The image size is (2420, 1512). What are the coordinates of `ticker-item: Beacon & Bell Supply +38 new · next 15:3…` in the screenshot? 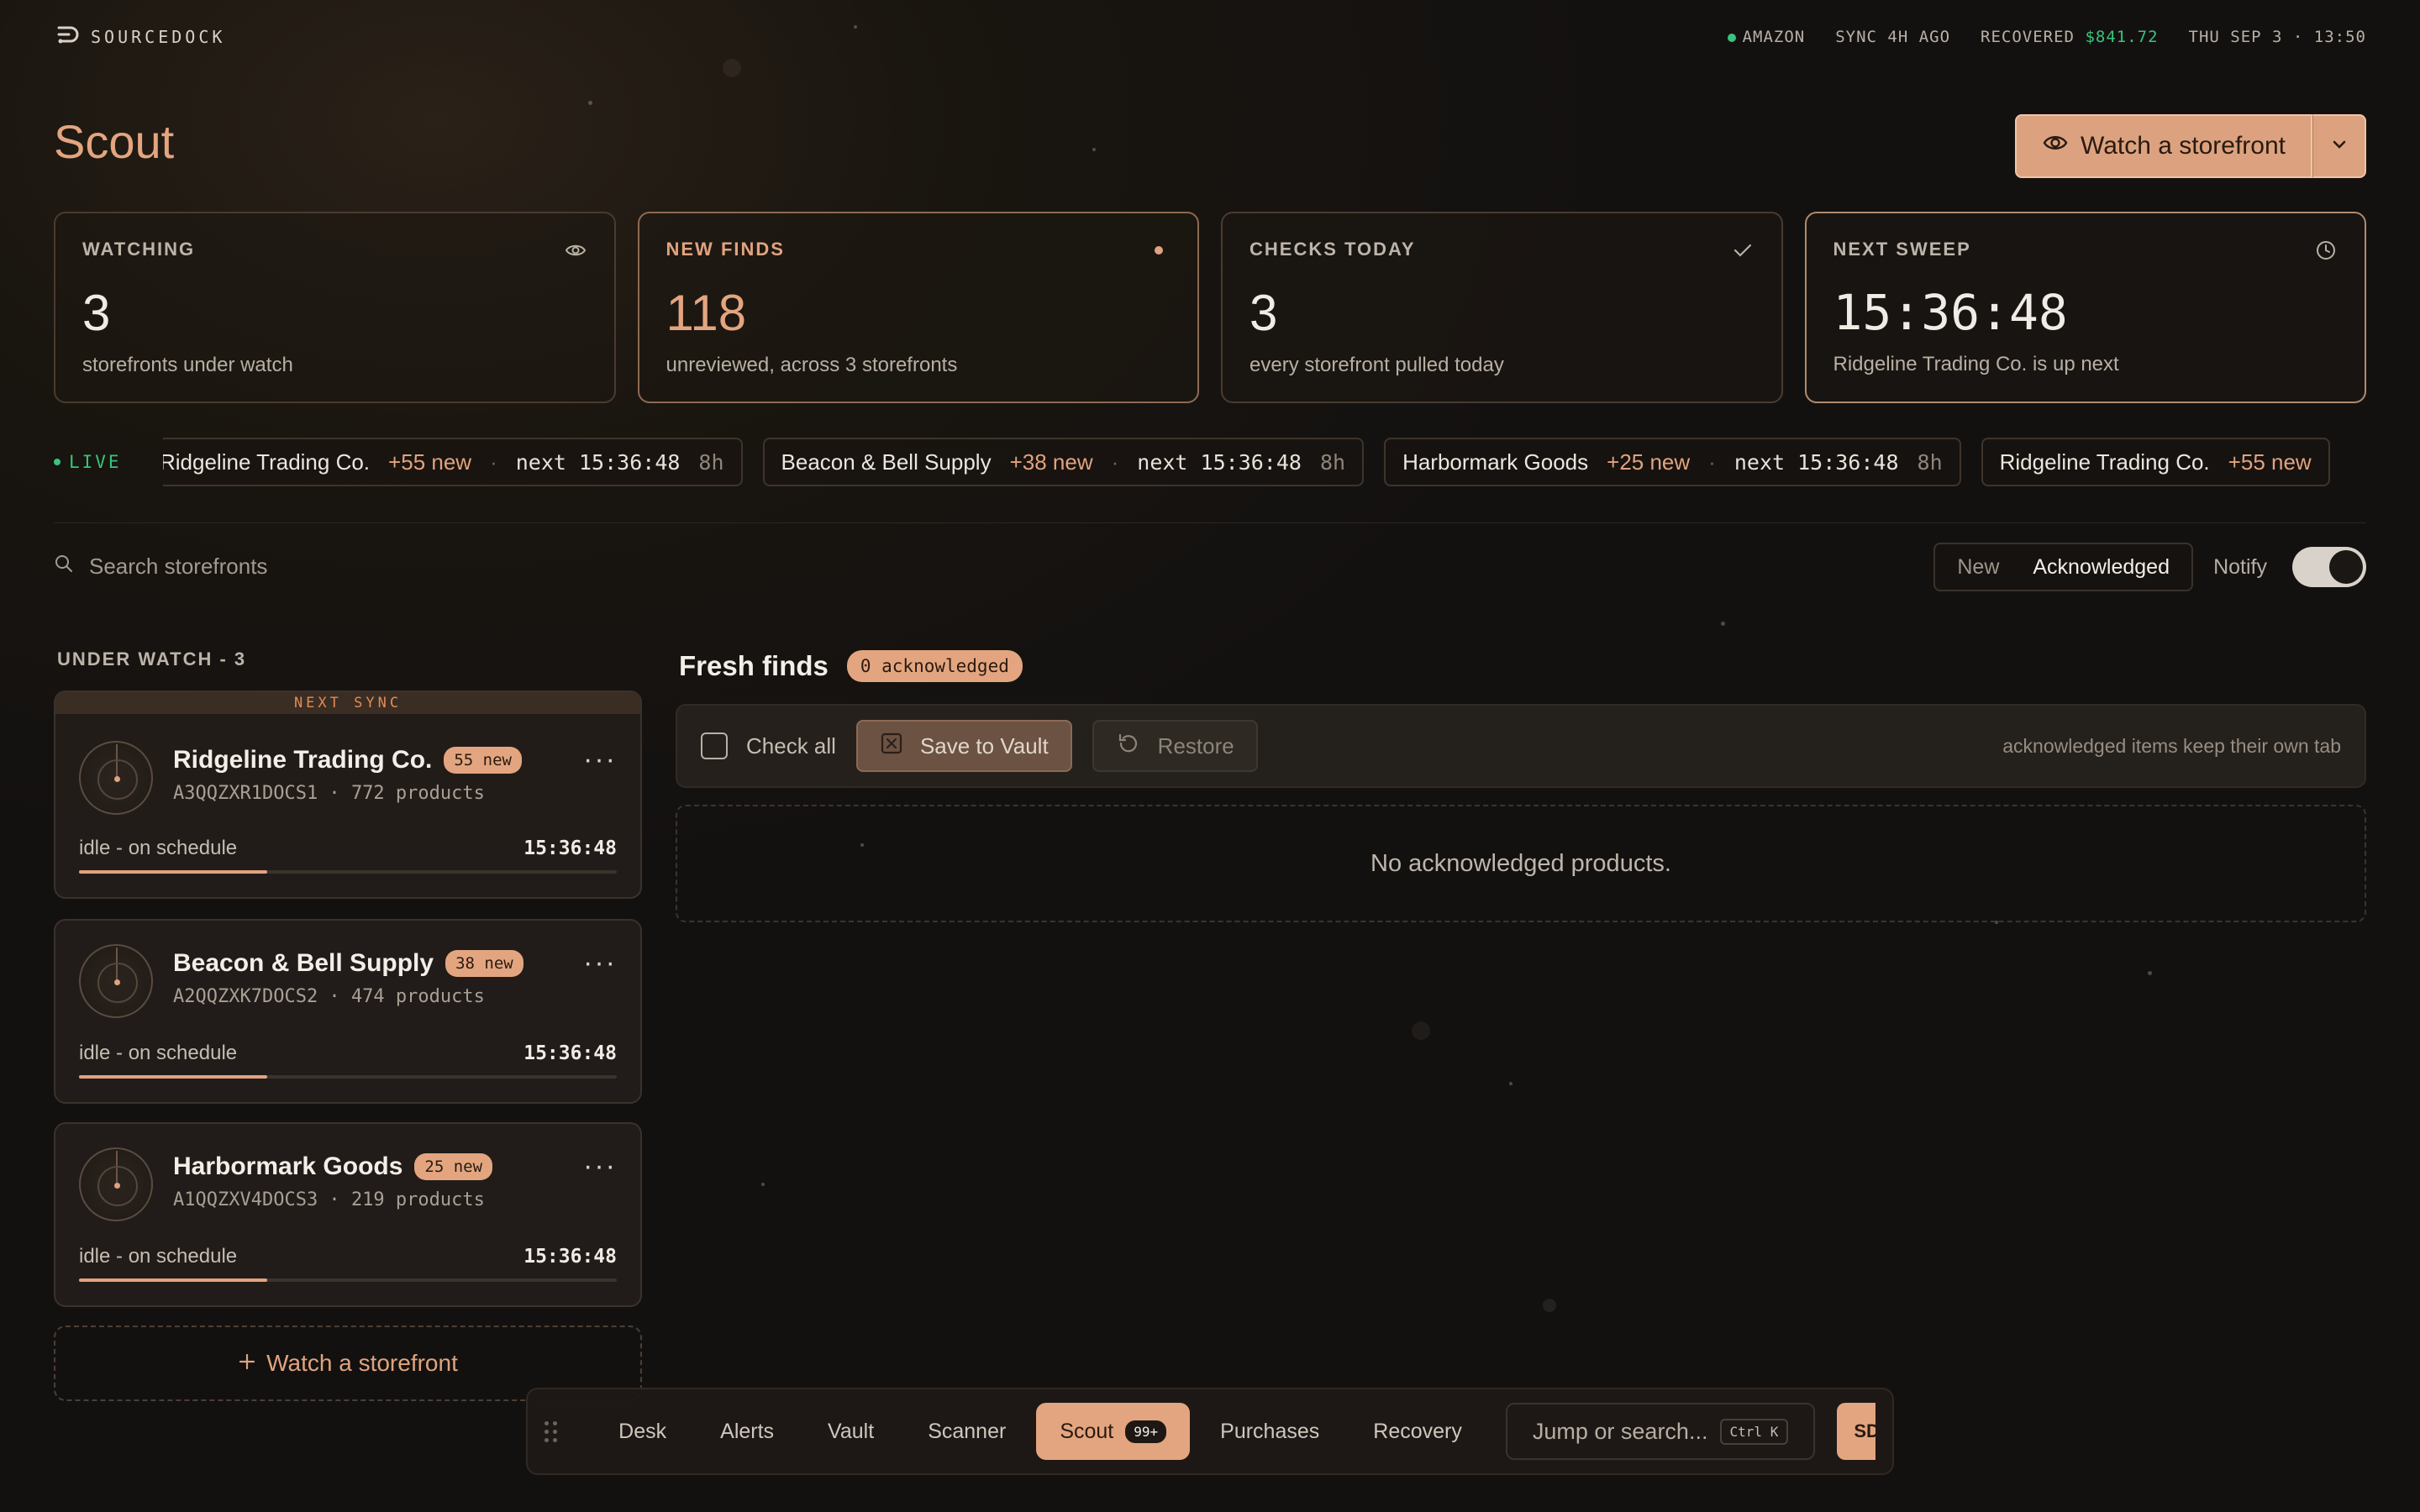 It's located at (1063, 462).